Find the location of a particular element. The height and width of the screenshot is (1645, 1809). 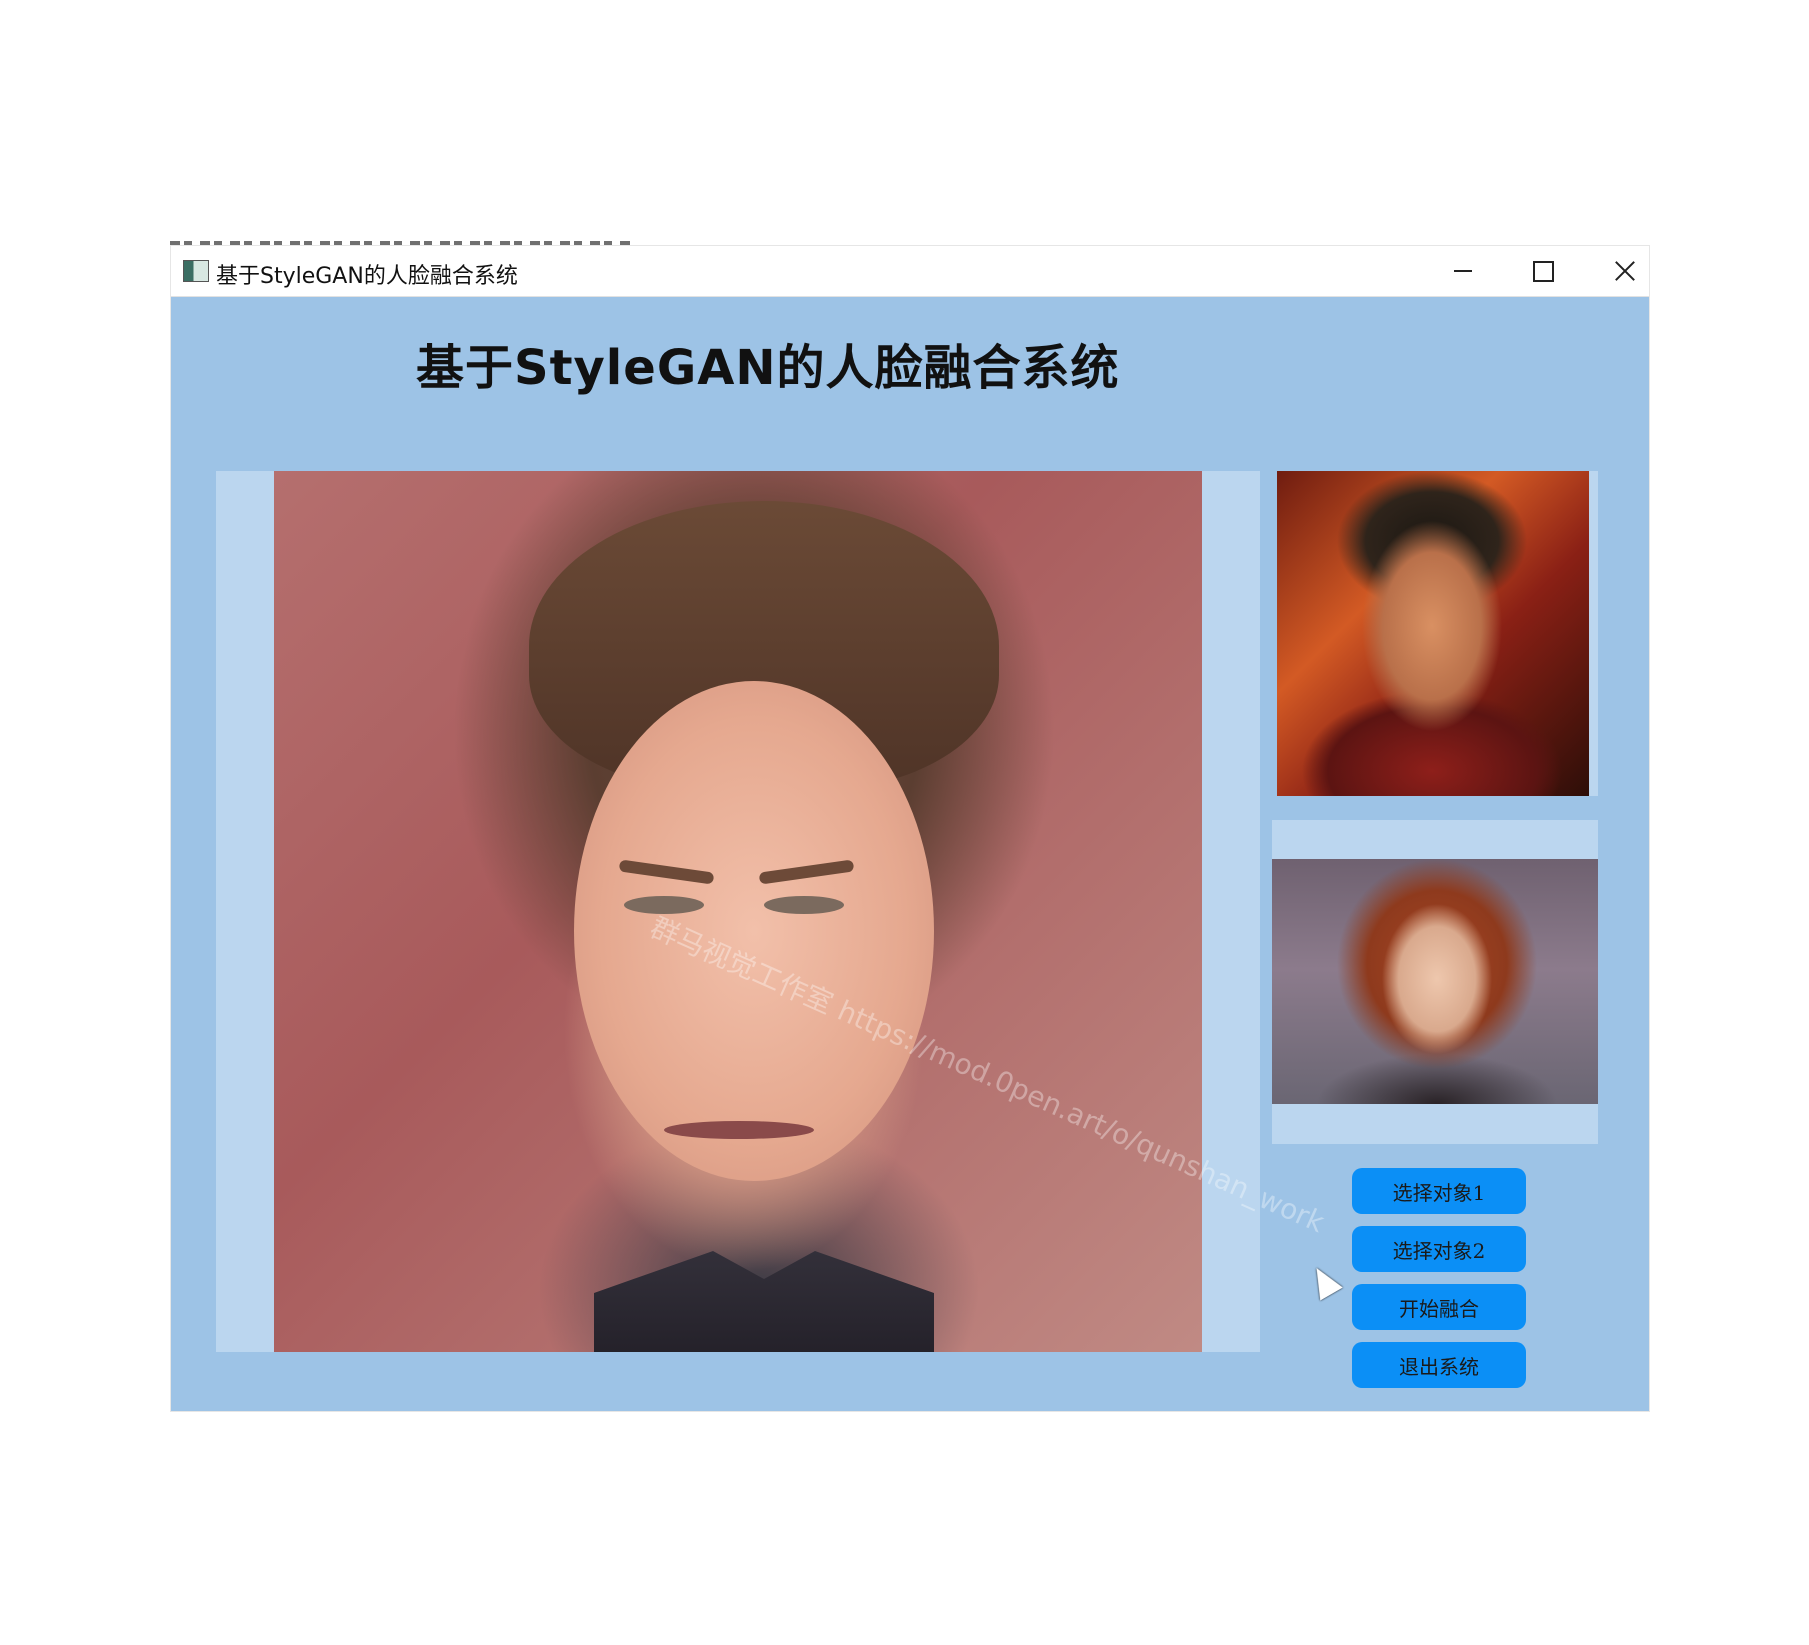

title-bar: 基于StyleGAN的人脸融合系统 is located at coordinates (910, 271).